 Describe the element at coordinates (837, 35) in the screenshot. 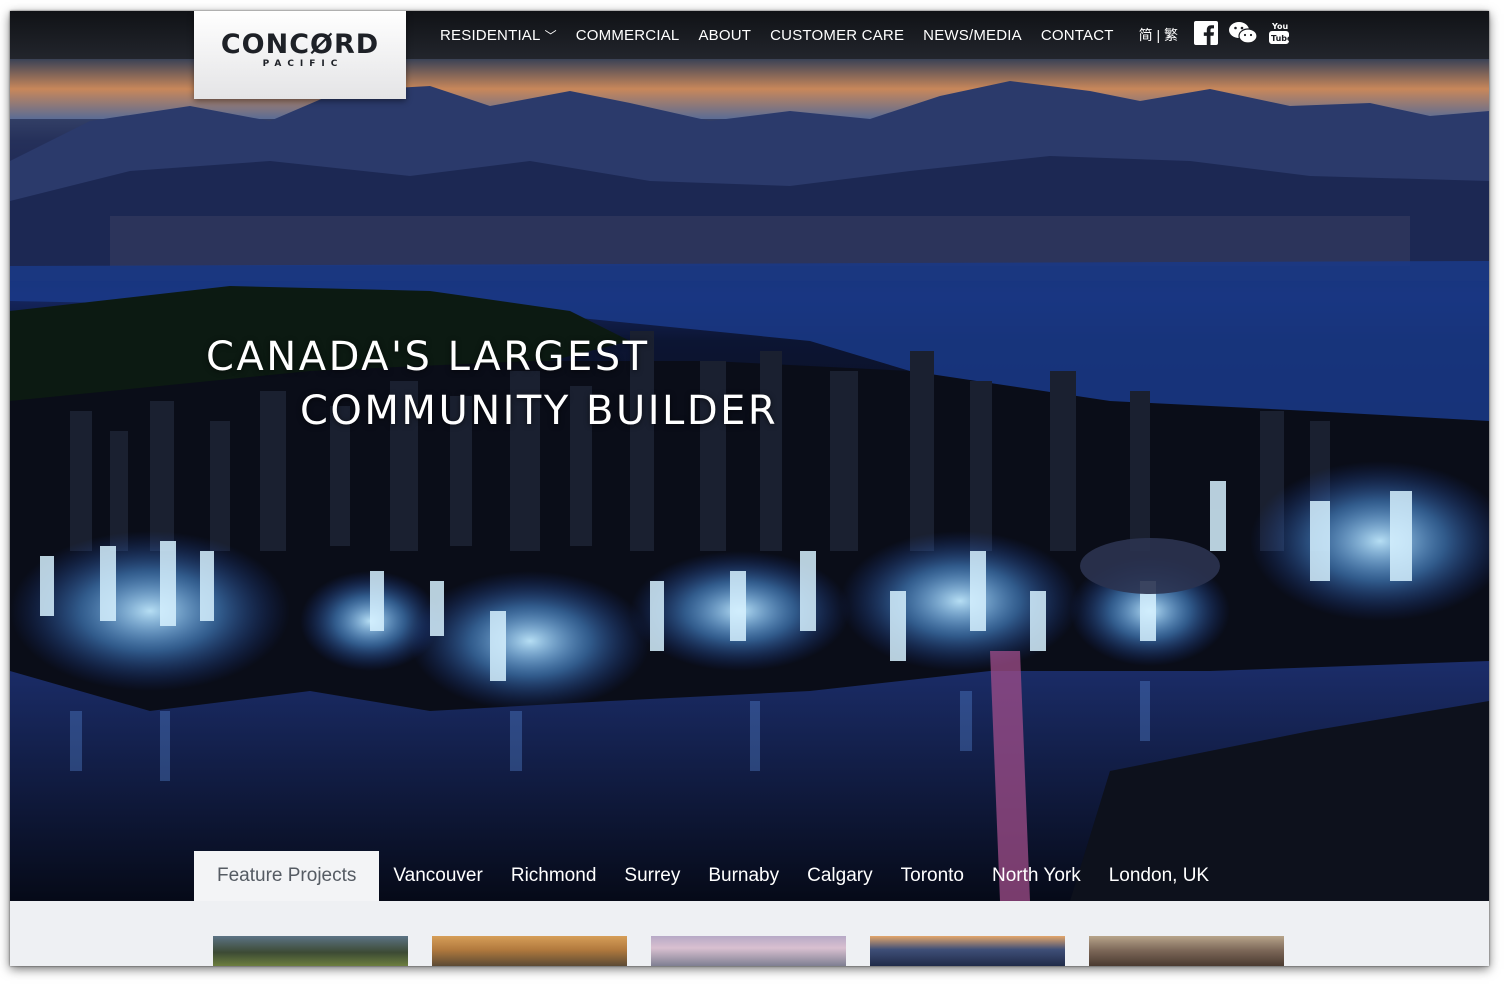

I see `nav-customer-care: CUSTOMER CARE` at that location.